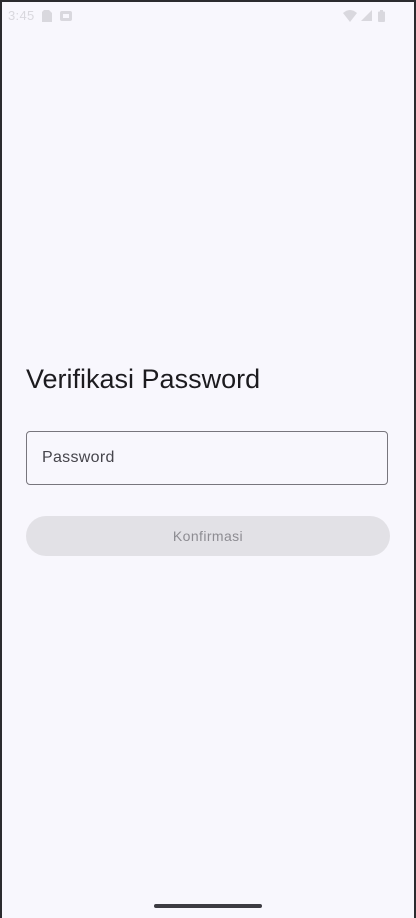  What do you see at coordinates (381, 16) in the screenshot?
I see `battery-icon` at bounding box center [381, 16].